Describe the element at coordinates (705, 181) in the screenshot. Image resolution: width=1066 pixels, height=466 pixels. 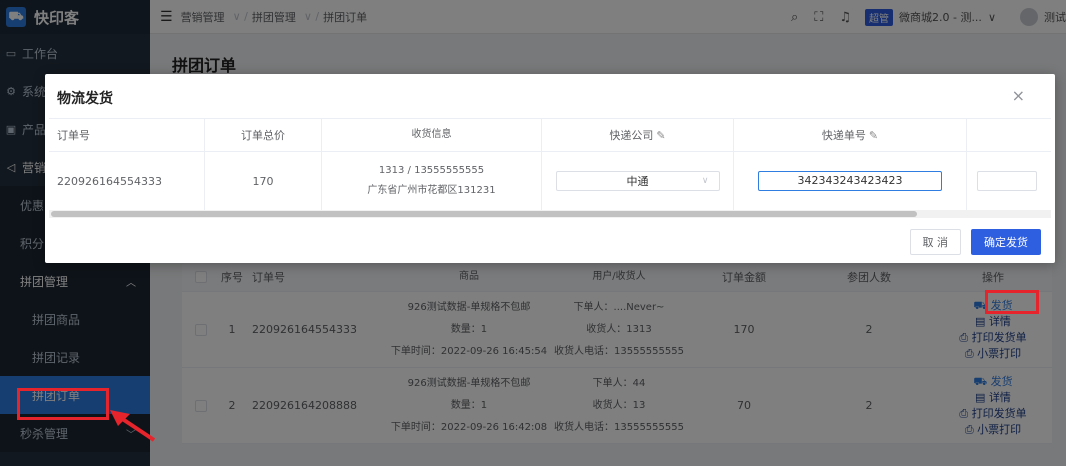
I see `chevron-down-icon: ∨` at that location.